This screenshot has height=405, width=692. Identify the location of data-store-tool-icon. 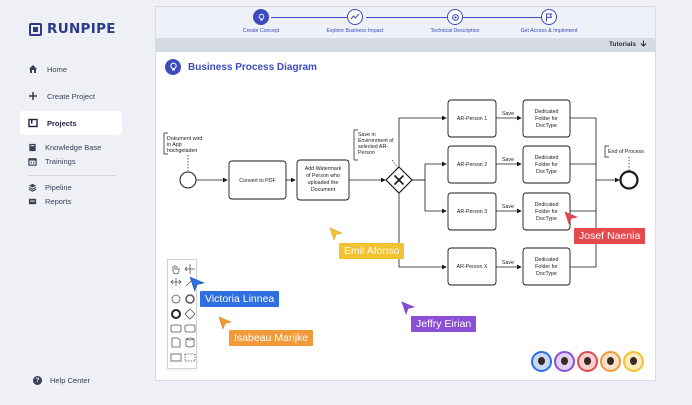
(190, 342).